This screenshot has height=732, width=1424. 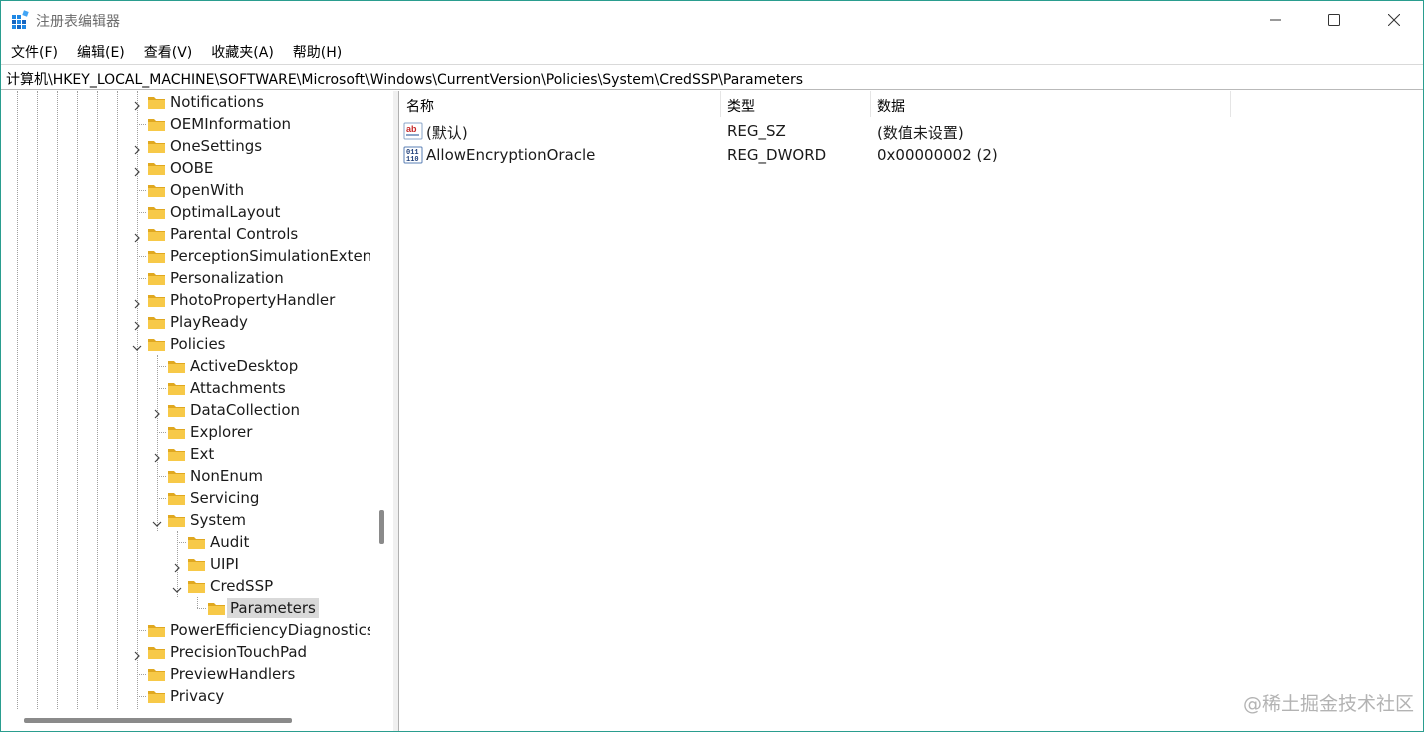 What do you see at coordinates (227, 476) in the screenshot?
I see `tree-node-label: NonEnum` at bounding box center [227, 476].